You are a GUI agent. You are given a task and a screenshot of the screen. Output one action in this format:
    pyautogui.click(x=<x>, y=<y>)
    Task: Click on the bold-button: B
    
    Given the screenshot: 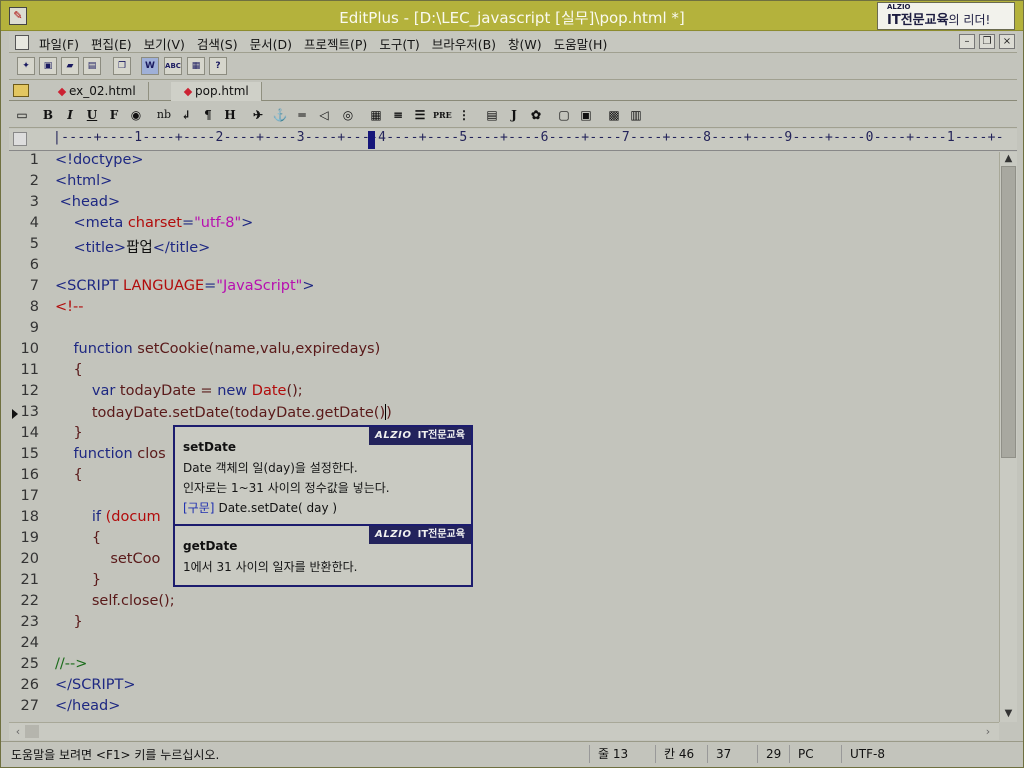 What is the action you would take?
    pyautogui.click(x=48, y=115)
    